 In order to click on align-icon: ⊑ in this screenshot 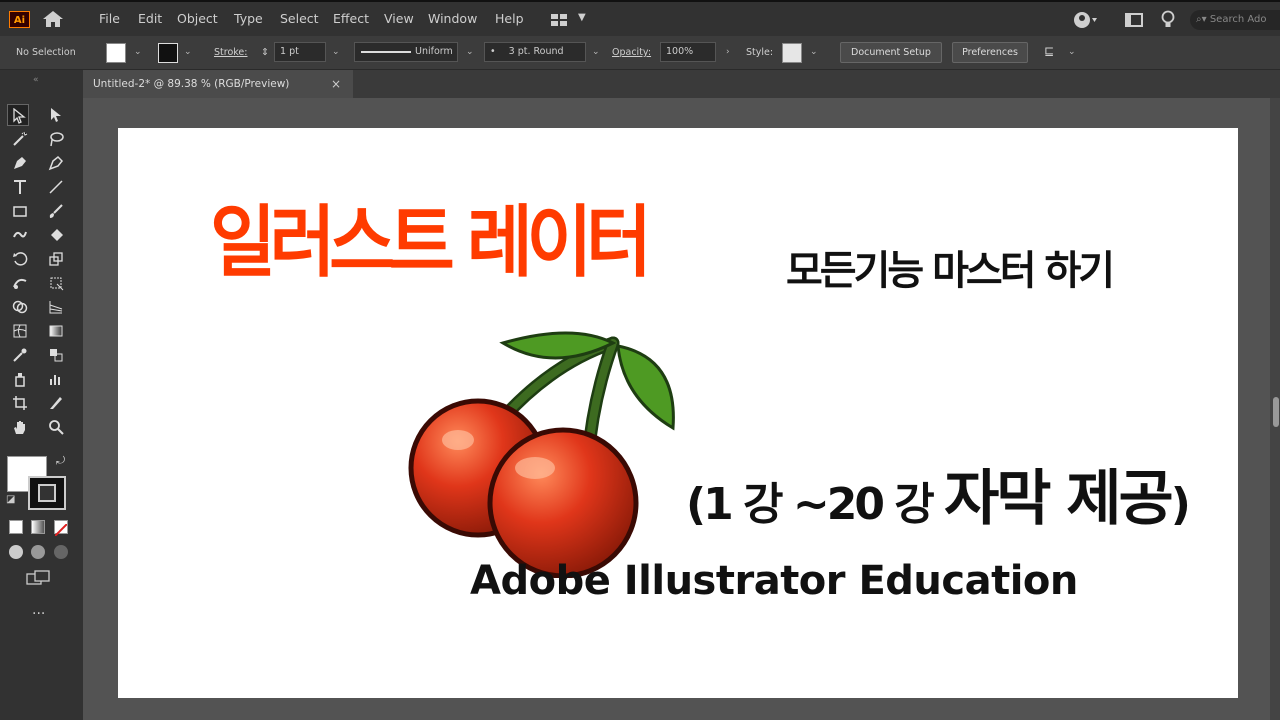, I will do `click(1049, 51)`.